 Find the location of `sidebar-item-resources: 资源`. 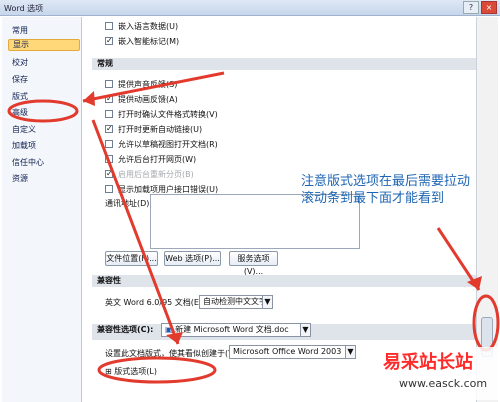

sidebar-item-resources: 资源 is located at coordinates (20, 178).